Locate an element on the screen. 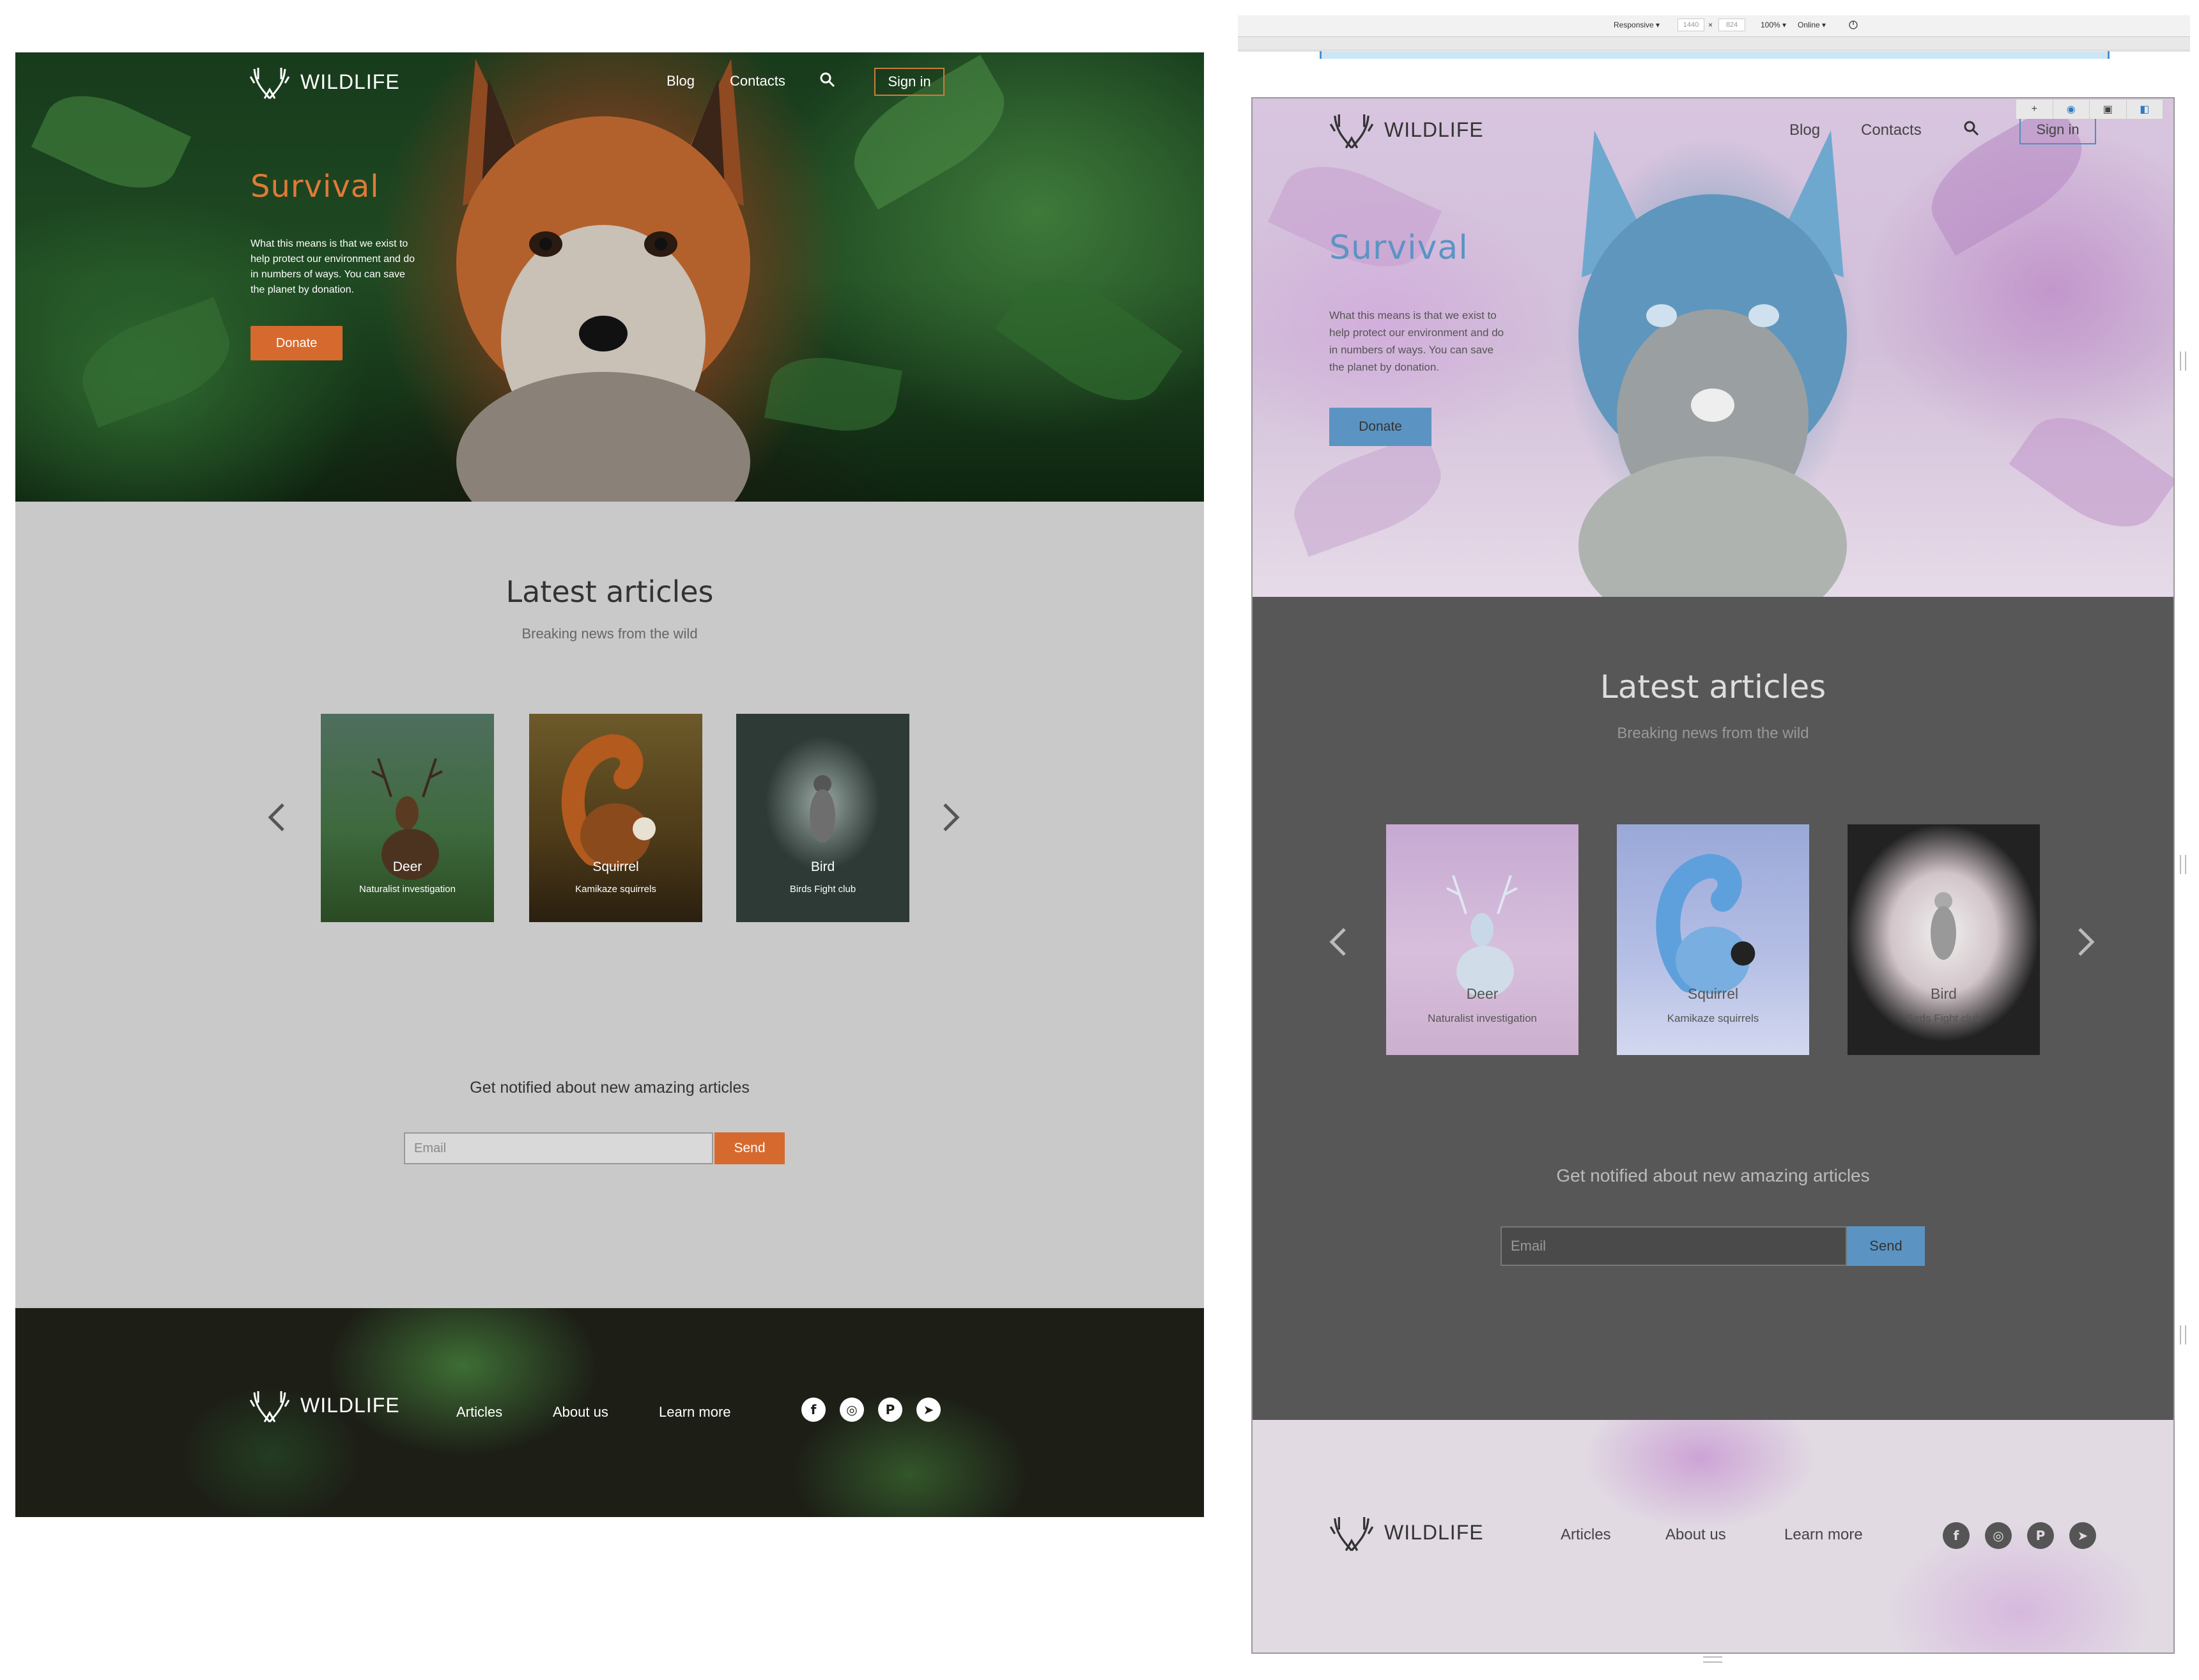 This screenshot has height=1680, width=2199. preview-controls: + ◉ ▣ ◧ is located at coordinates (2089, 109).